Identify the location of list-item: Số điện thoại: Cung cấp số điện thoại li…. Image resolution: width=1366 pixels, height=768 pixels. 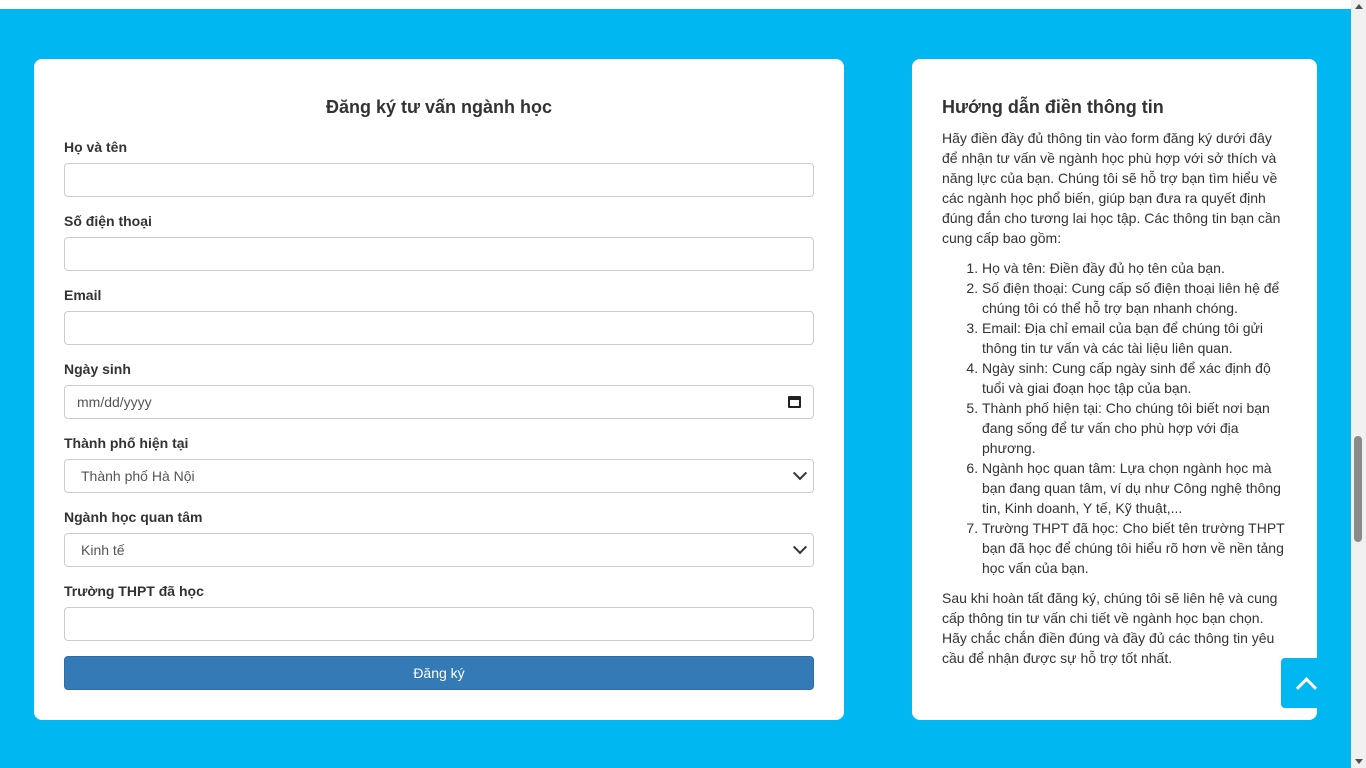
(1134, 298).